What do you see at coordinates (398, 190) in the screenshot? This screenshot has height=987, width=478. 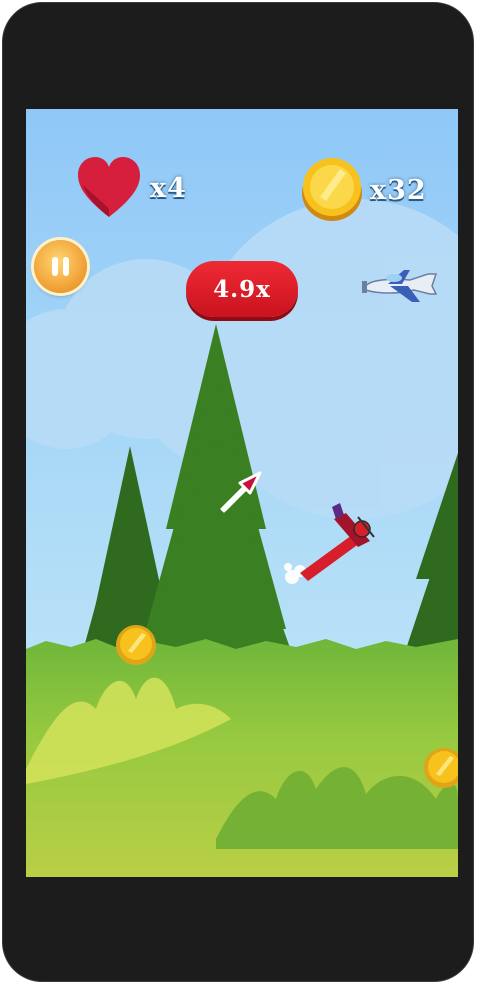 I see `coins-count: x32` at bounding box center [398, 190].